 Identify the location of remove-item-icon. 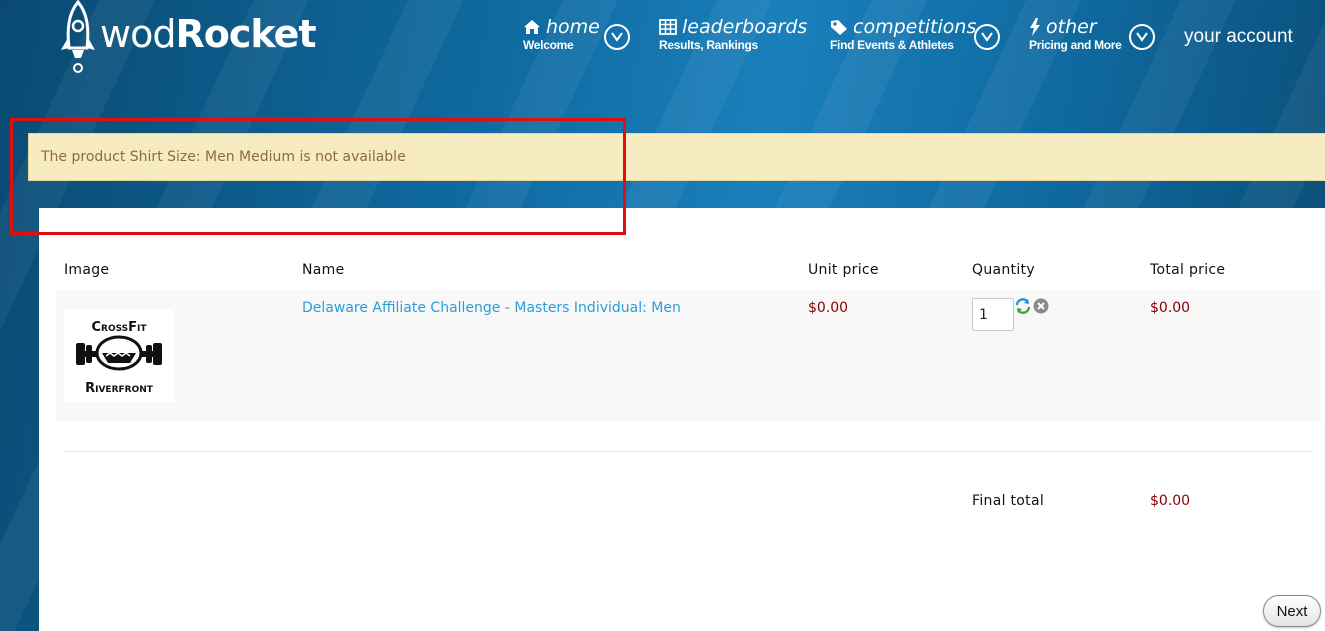
(1041, 306).